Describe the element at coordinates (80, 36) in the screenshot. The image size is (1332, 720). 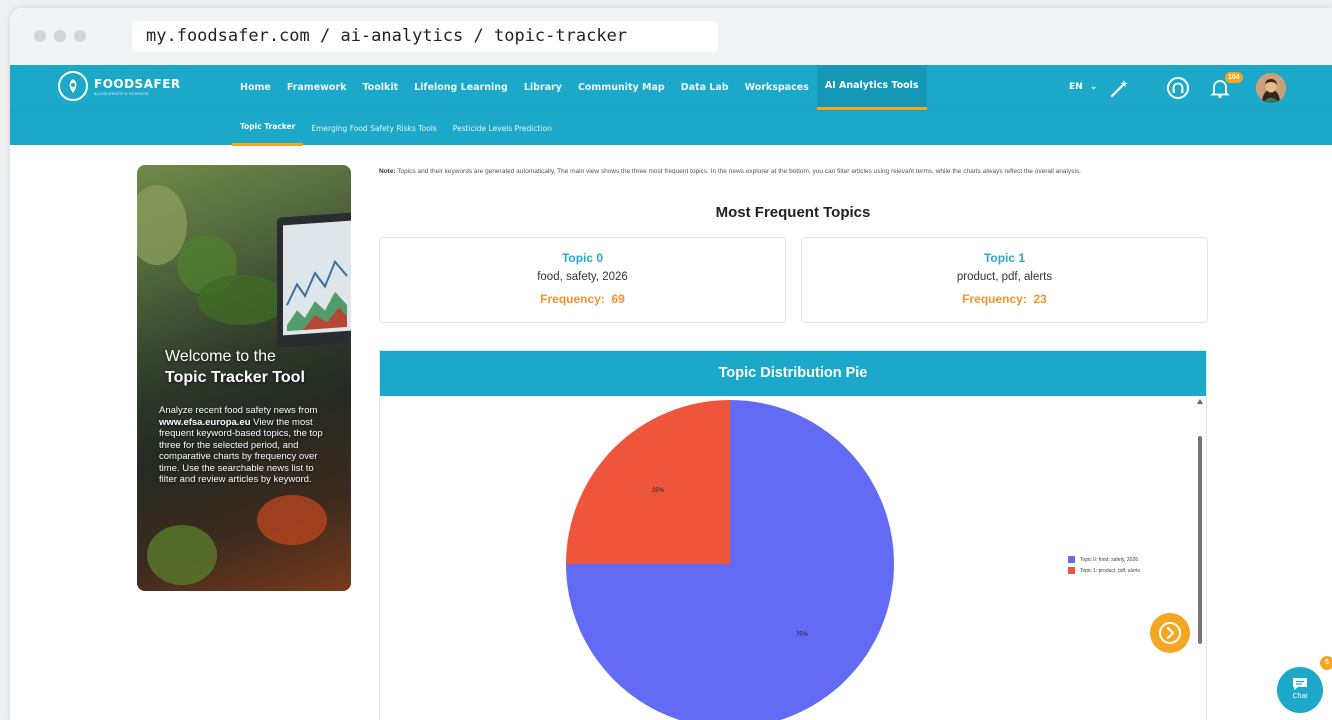
I see `window-maximize-dot` at that location.